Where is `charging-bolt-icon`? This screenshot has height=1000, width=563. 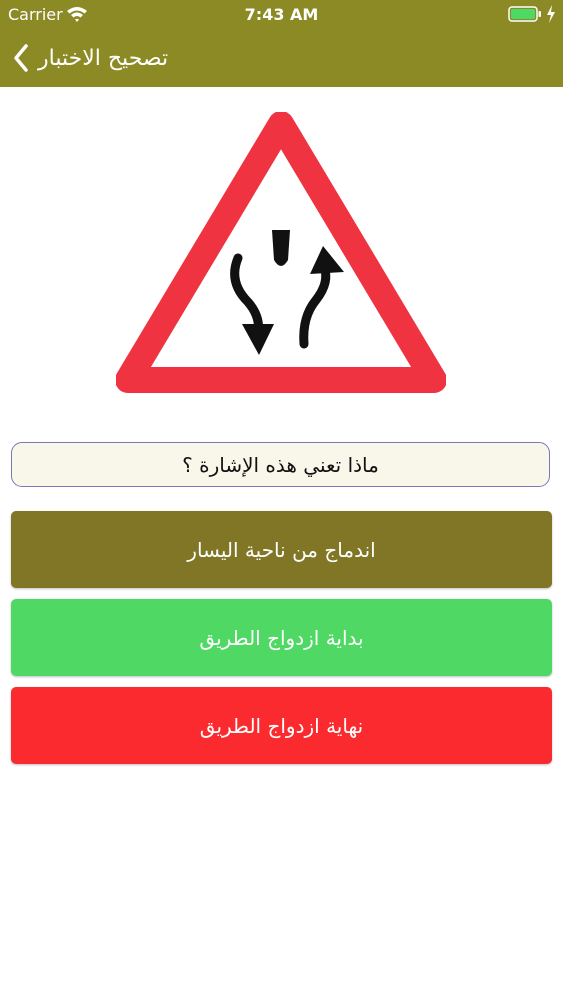
charging-bolt-icon is located at coordinates (551, 14).